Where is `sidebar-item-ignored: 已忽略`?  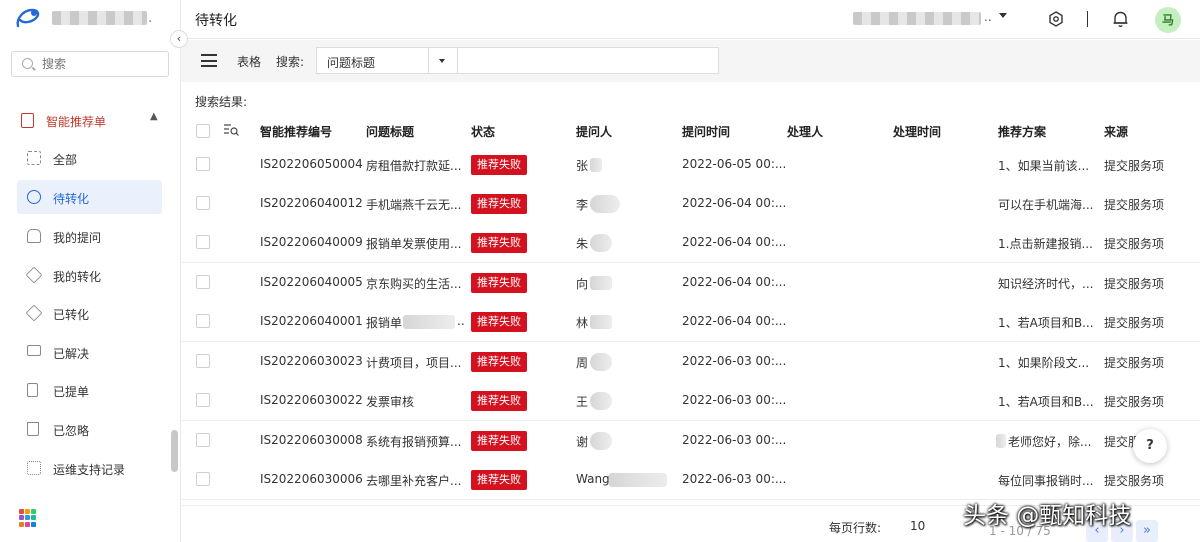
sidebar-item-ignored: 已忽略 is located at coordinates (89, 429).